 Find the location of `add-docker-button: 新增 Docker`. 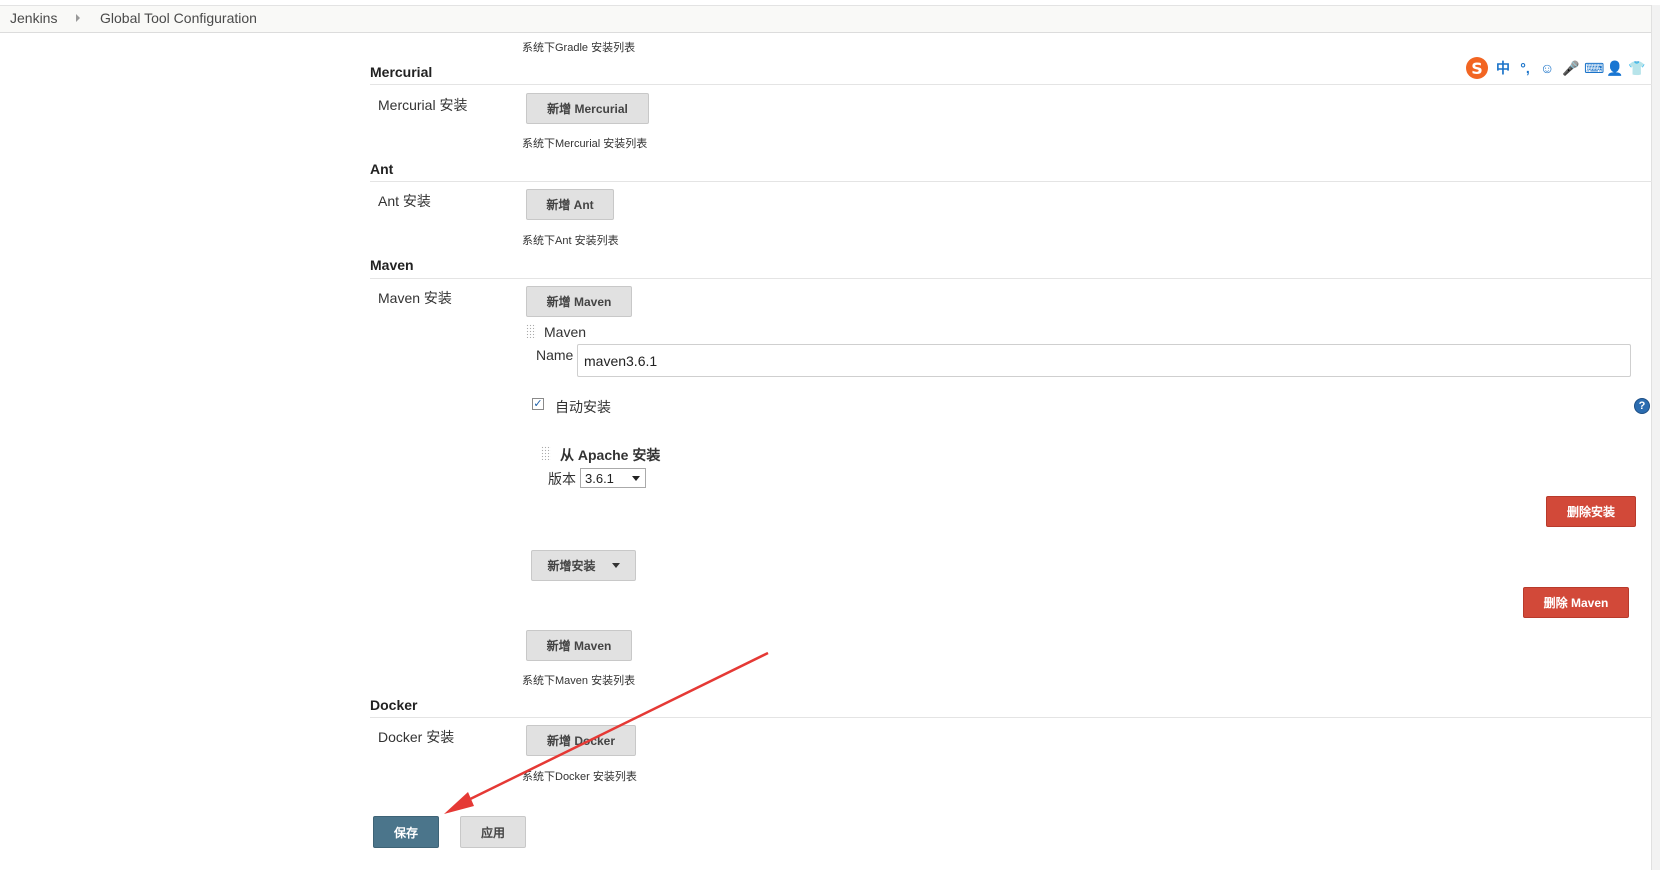

add-docker-button: 新增 Docker is located at coordinates (581, 740).